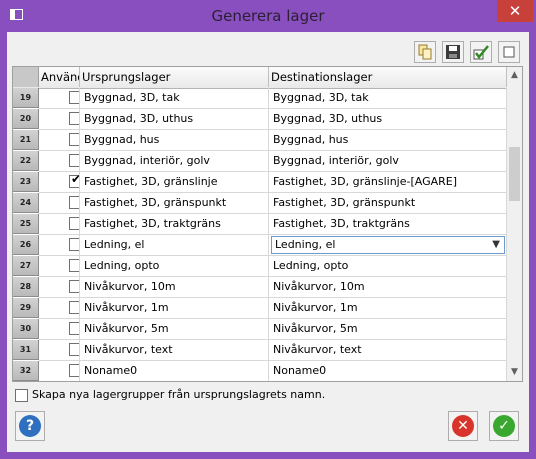 Image resolution: width=536 pixels, height=459 pixels. I want to click on destination-layer-cell: Nivåkurvor, 10m, so click(388, 287).